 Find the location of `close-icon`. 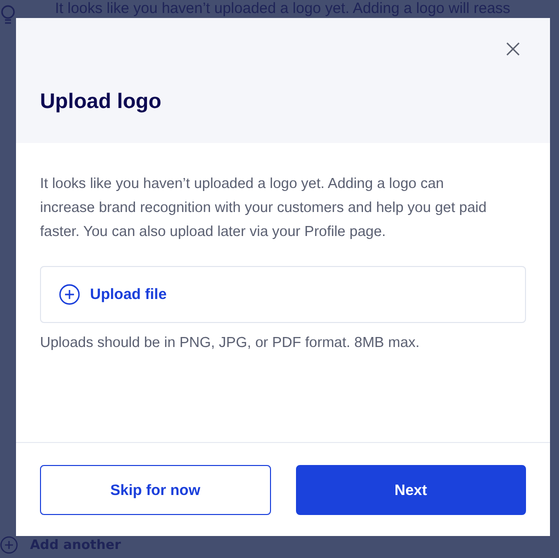

close-icon is located at coordinates (513, 49).